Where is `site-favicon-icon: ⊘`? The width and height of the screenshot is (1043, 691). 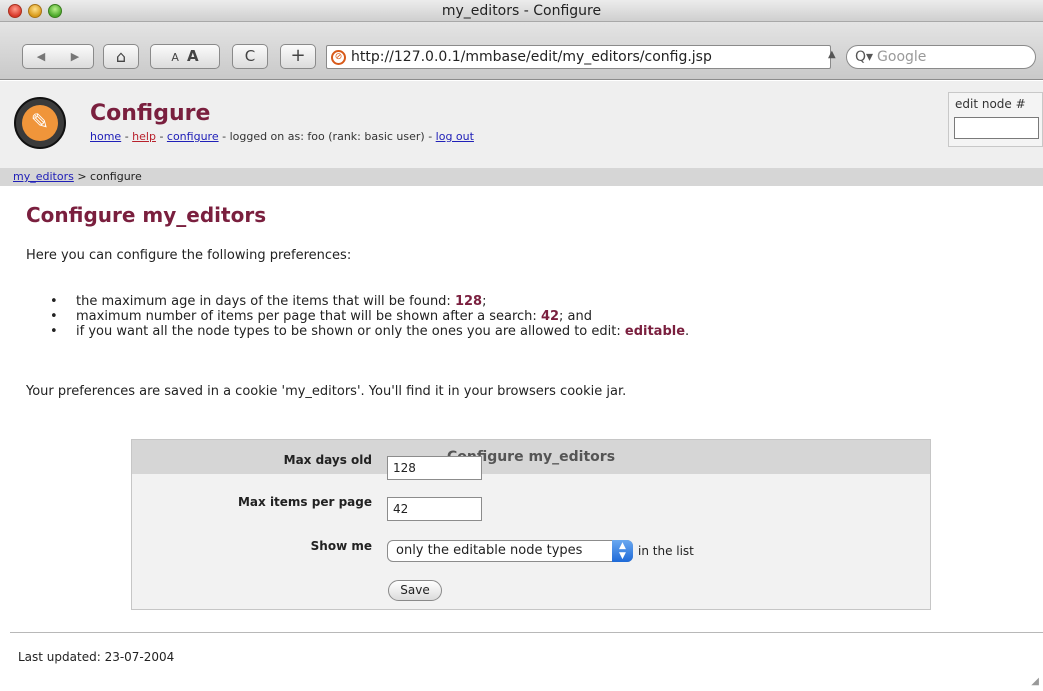 site-favicon-icon: ⊘ is located at coordinates (338, 57).